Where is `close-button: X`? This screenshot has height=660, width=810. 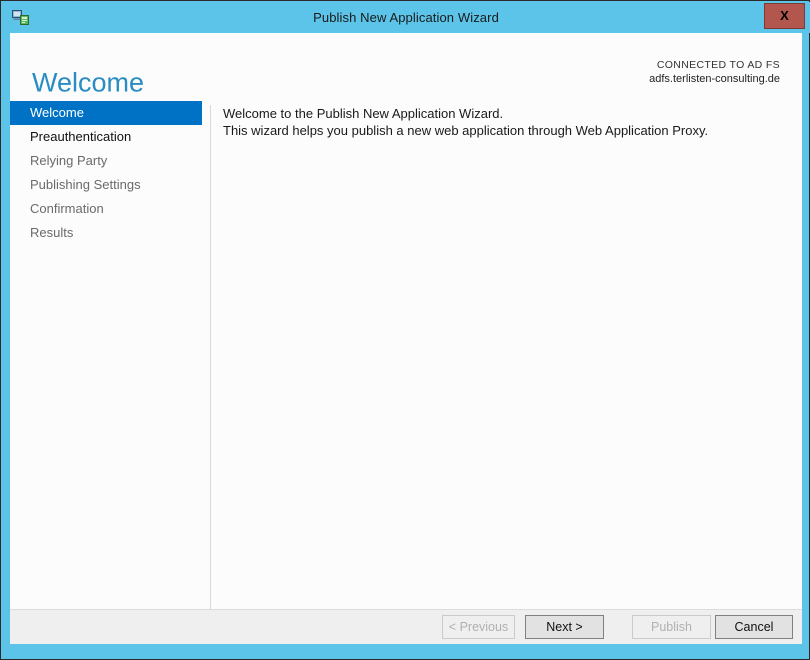 close-button: X is located at coordinates (784, 16).